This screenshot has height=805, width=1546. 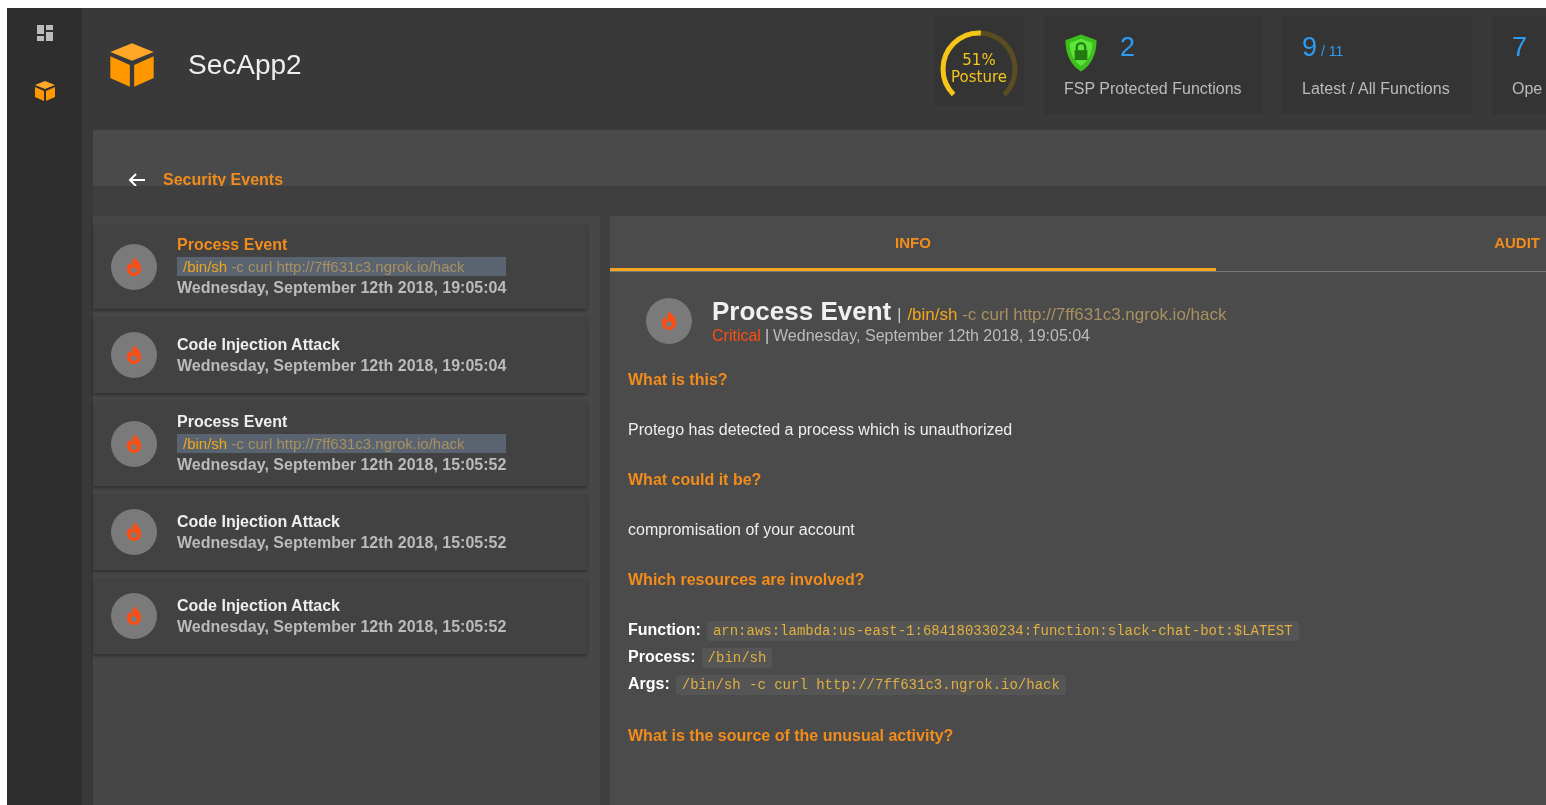 What do you see at coordinates (1520, 47) in the screenshot?
I see `stat-value: 7` at bounding box center [1520, 47].